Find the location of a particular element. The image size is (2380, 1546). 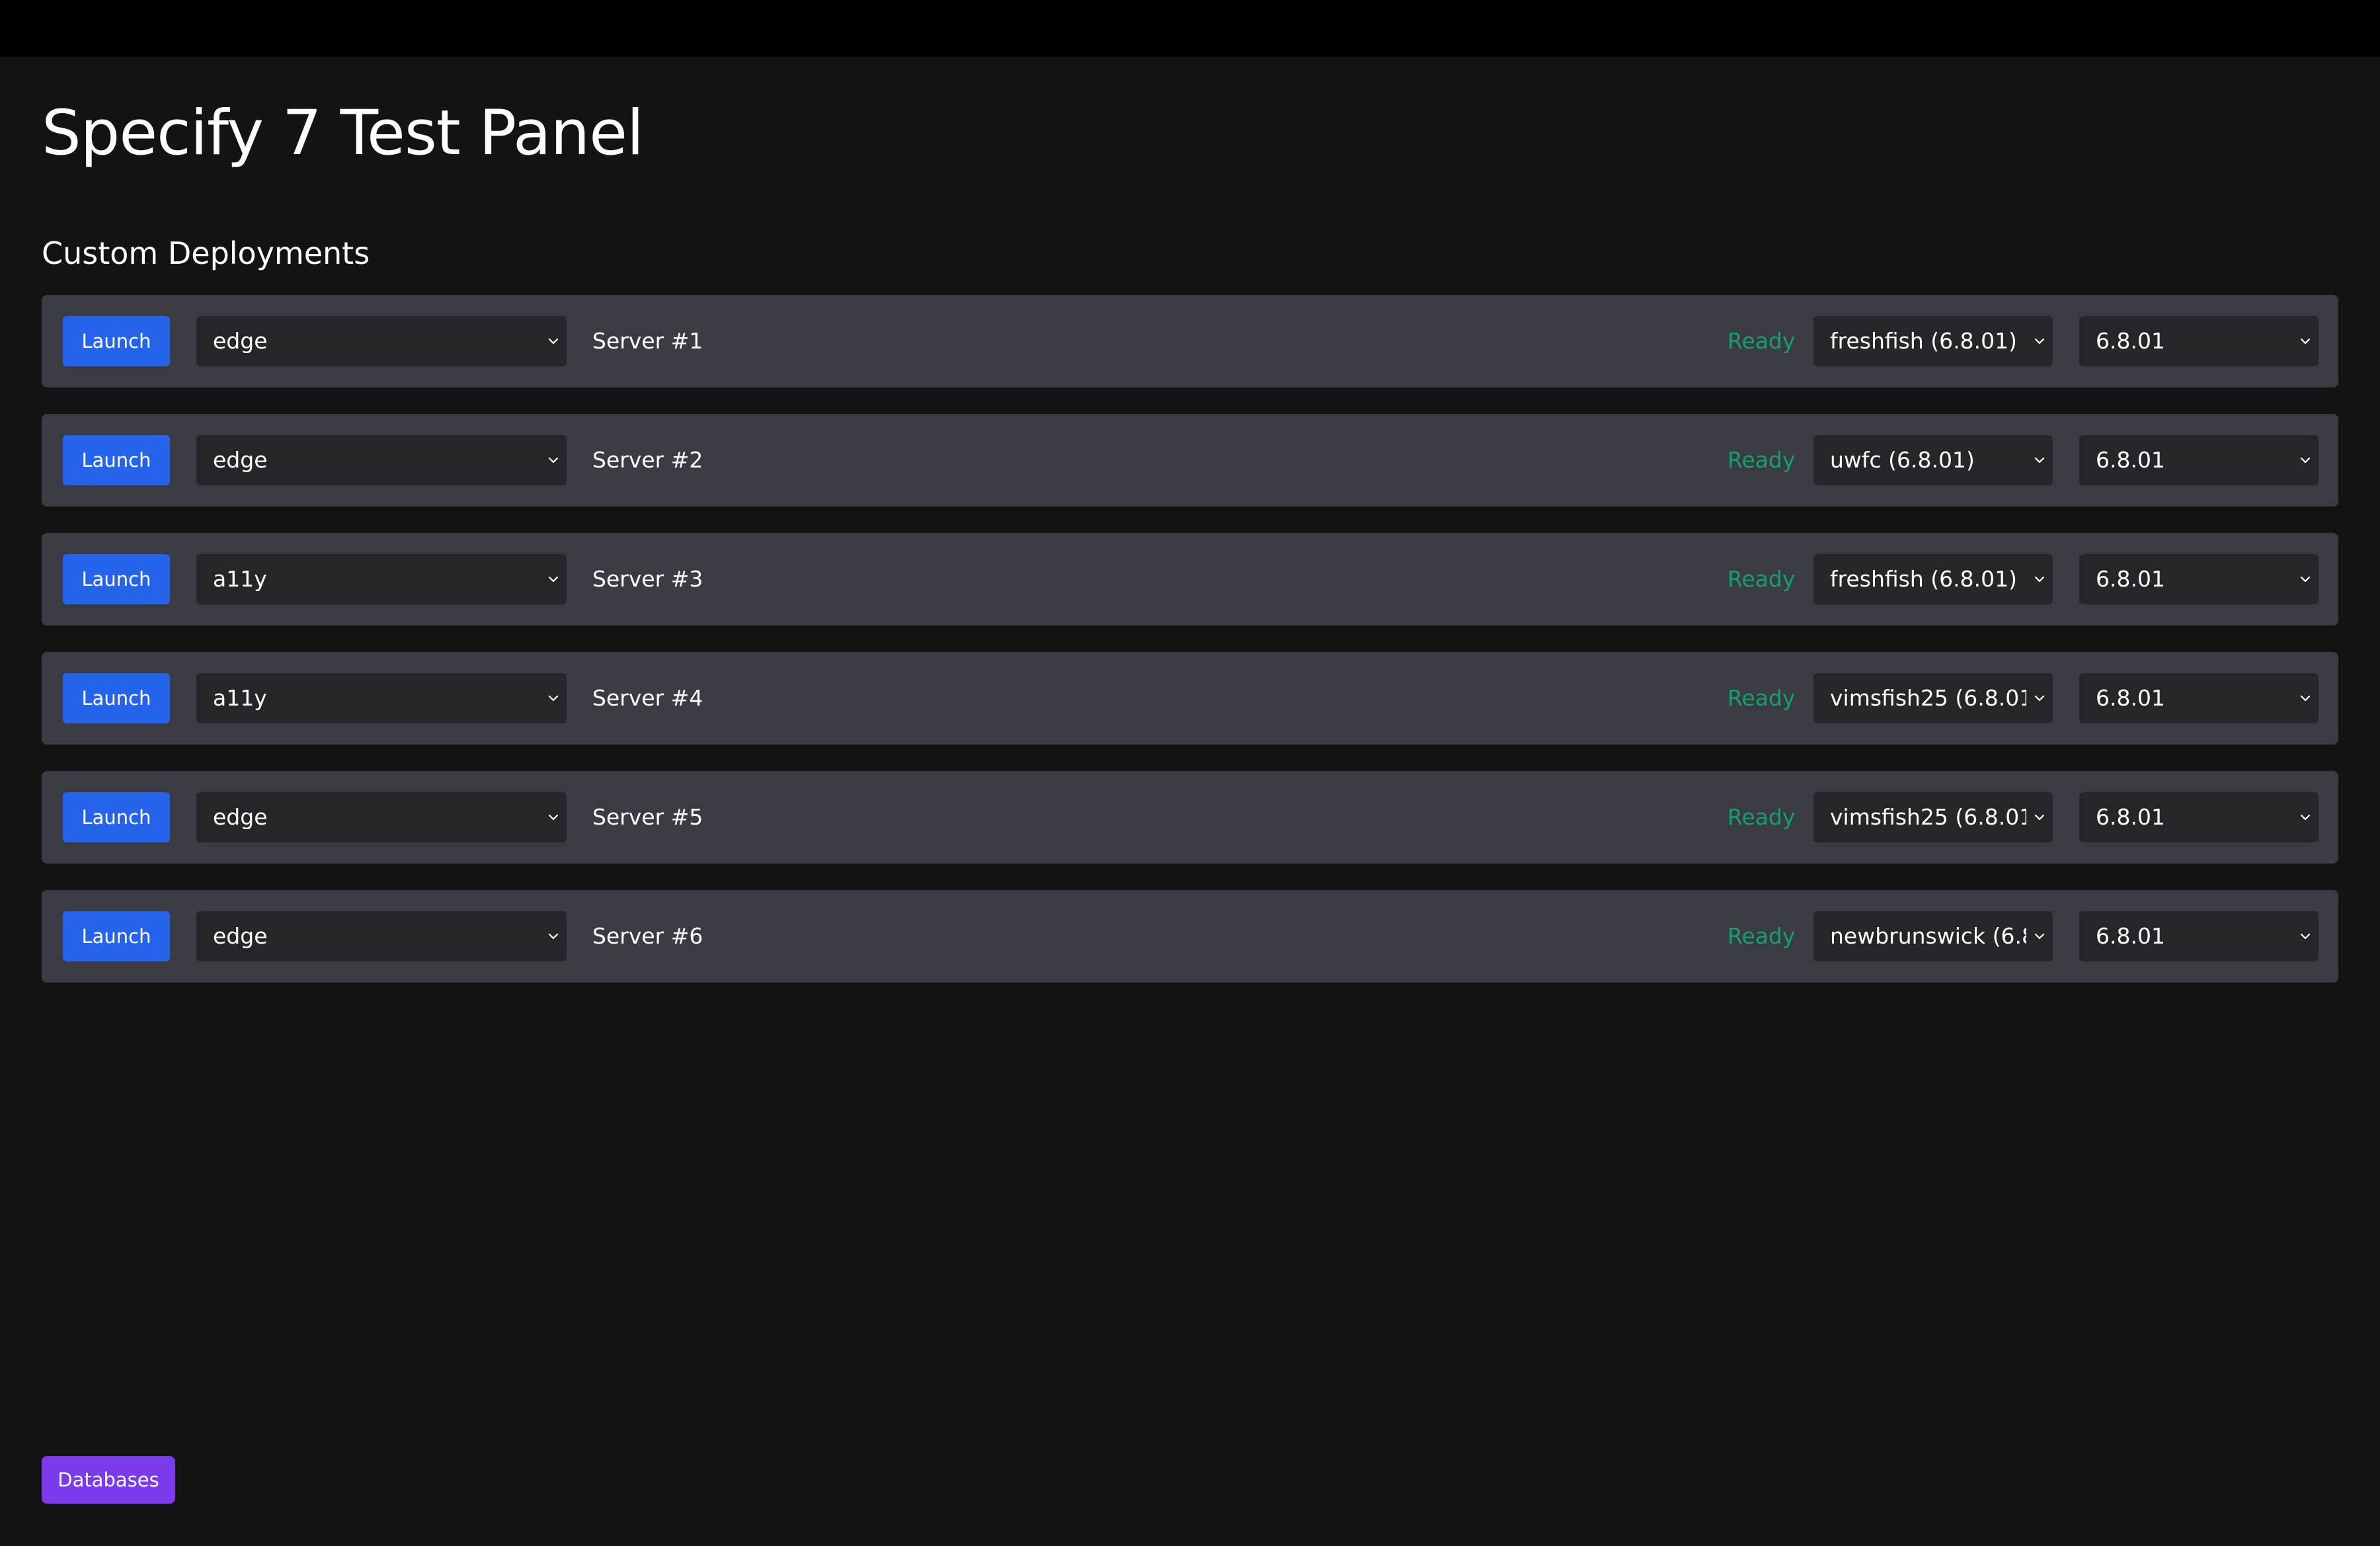

page-title: Specify 7 Test Panel is located at coordinates (343, 133).